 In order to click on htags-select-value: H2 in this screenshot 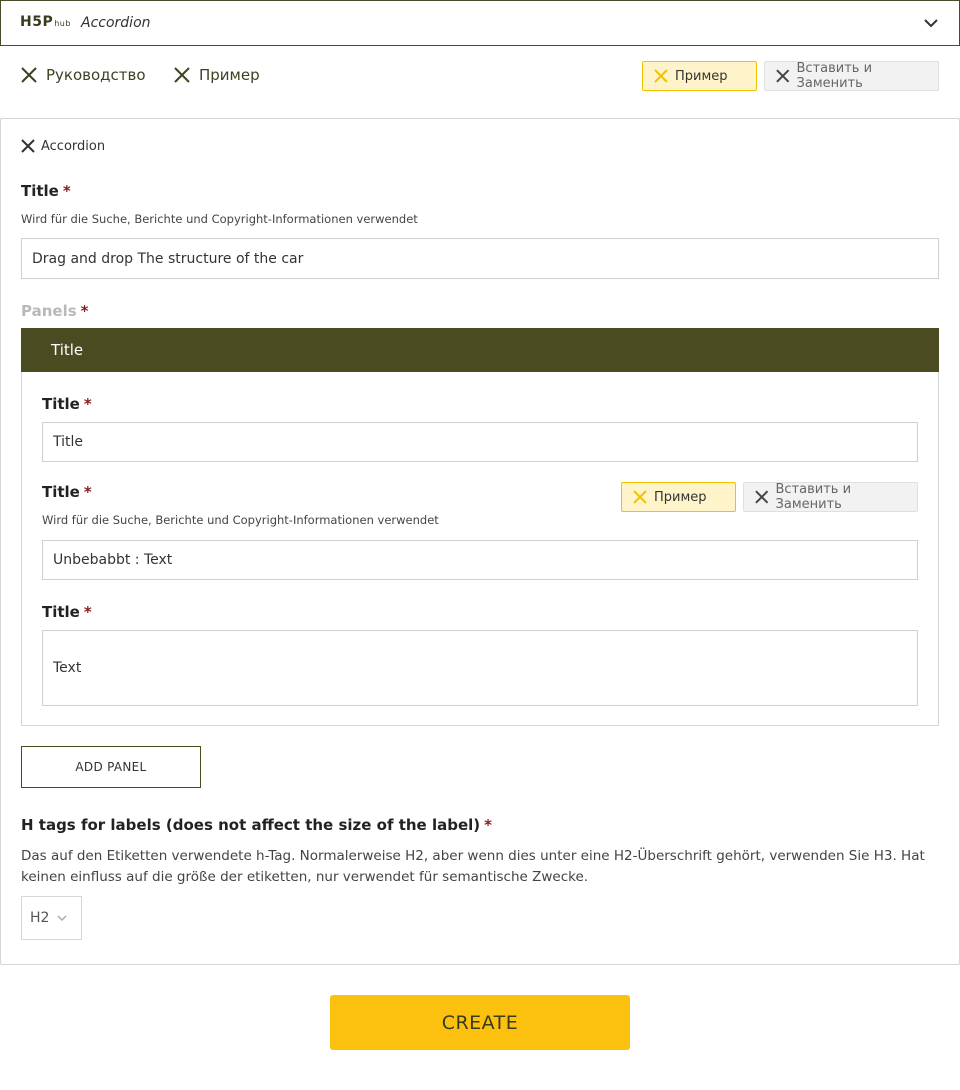, I will do `click(40, 918)`.